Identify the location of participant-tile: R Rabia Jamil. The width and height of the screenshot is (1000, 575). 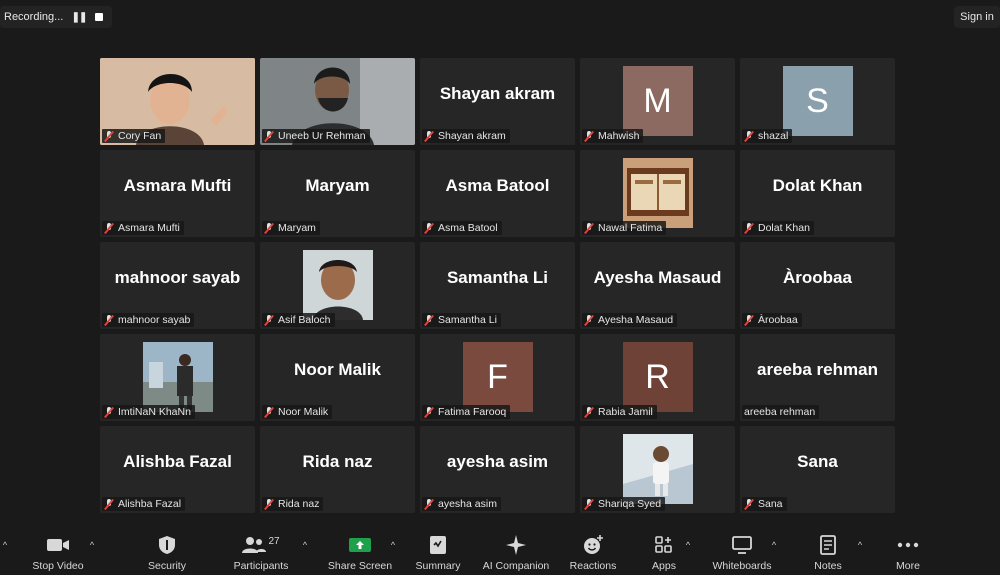
(657, 377).